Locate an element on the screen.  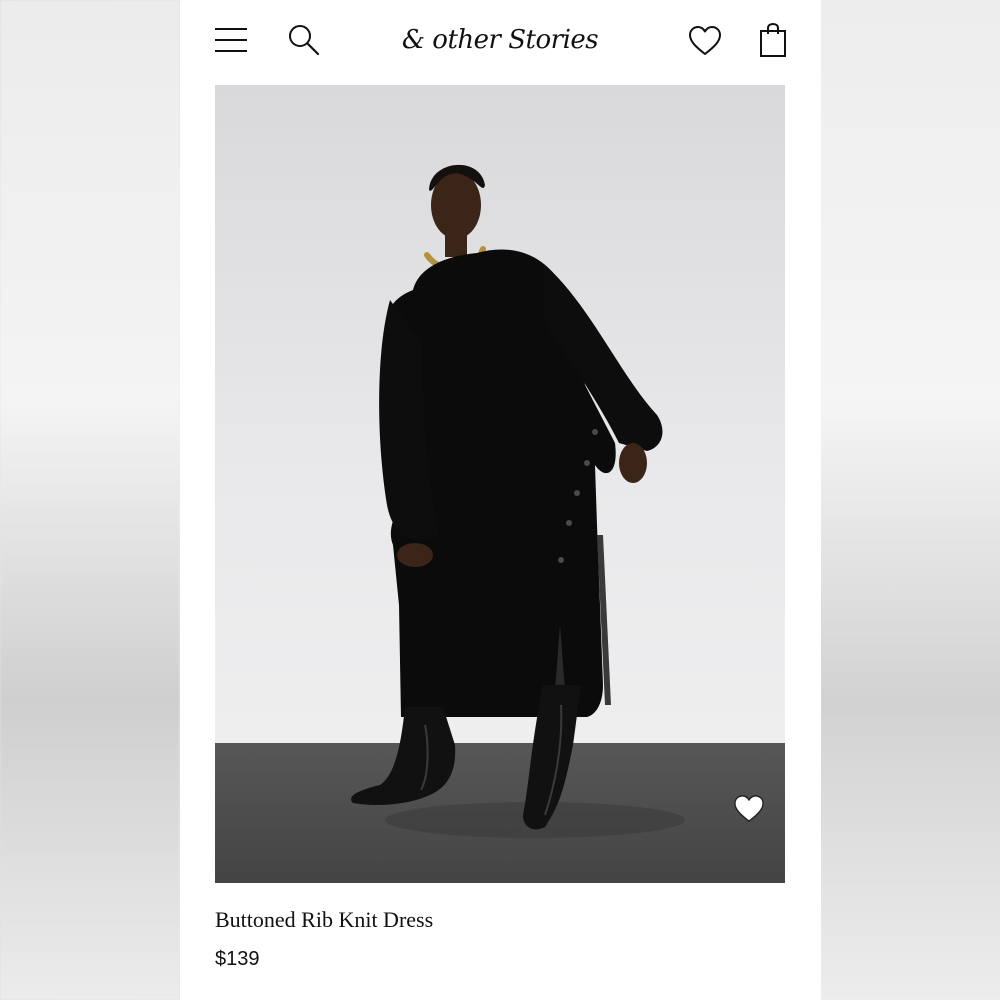
shopping-bag-icon is located at coordinates (773, 39).